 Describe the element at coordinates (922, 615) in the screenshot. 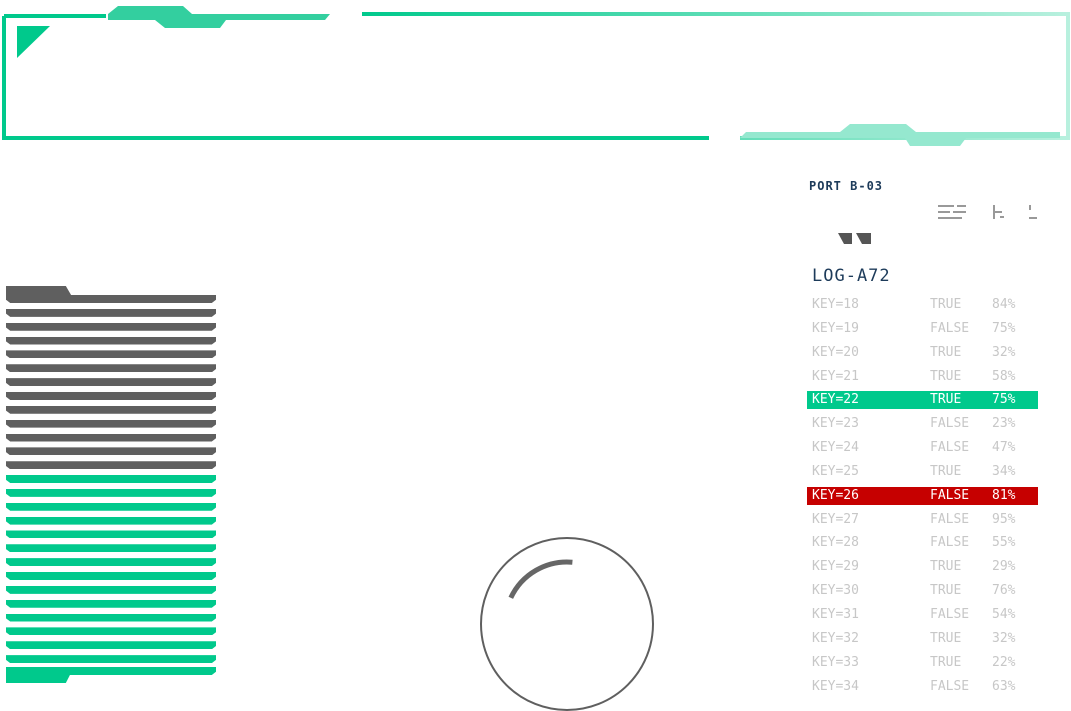

I see `log-row: KEY=31 FALSE 54%` at that location.